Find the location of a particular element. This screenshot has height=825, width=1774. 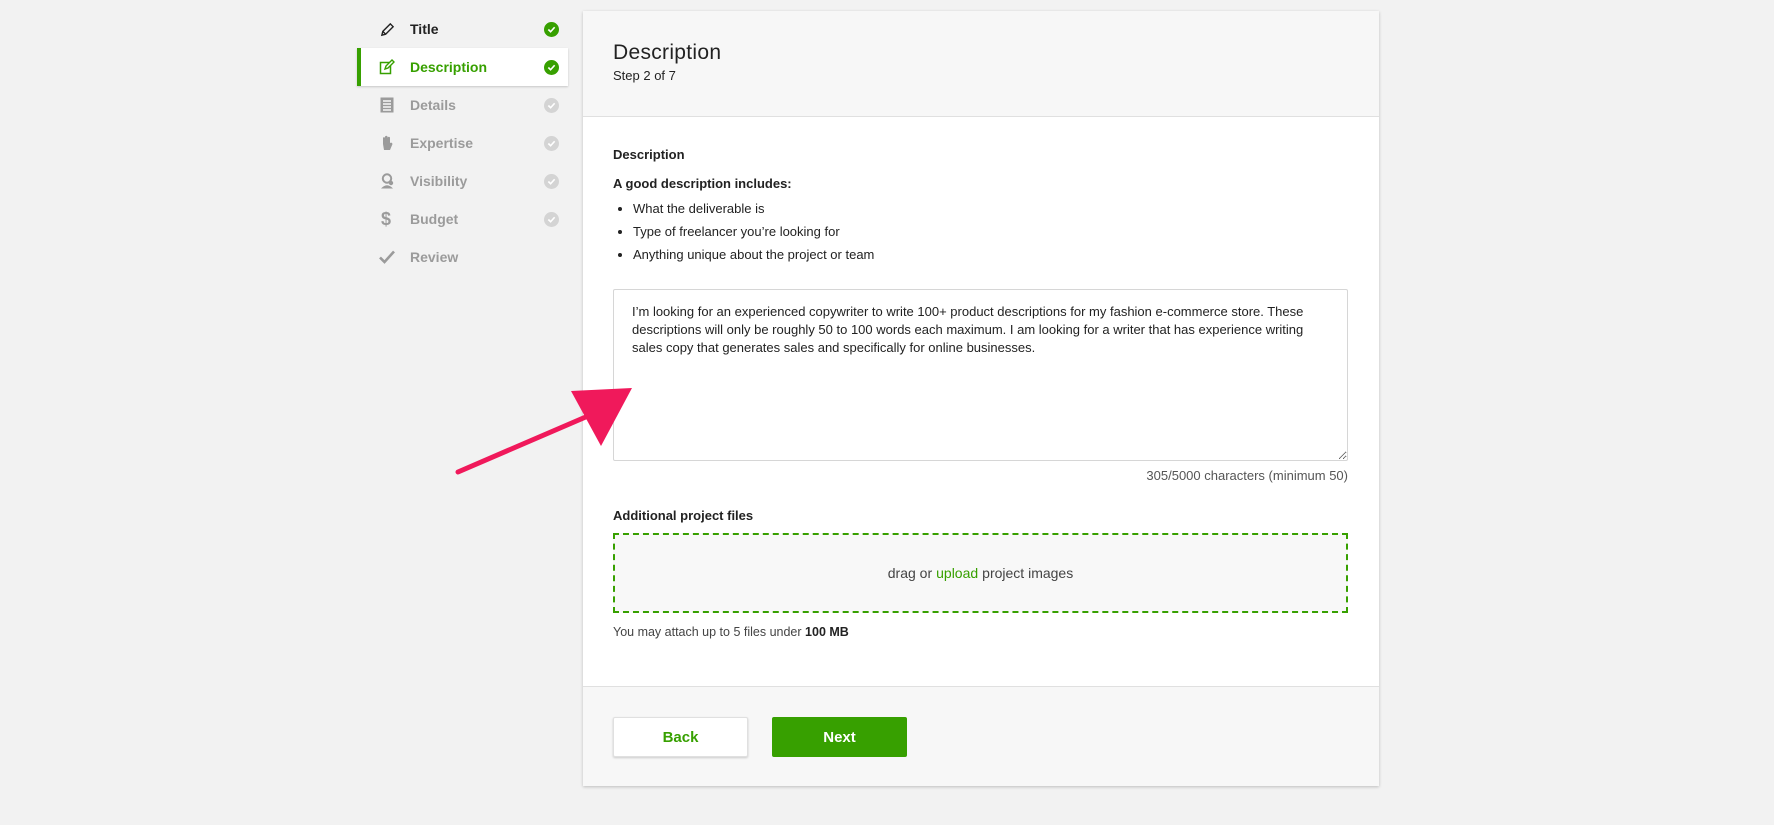

list-item: What the deliverable is is located at coordinates (991, 208).